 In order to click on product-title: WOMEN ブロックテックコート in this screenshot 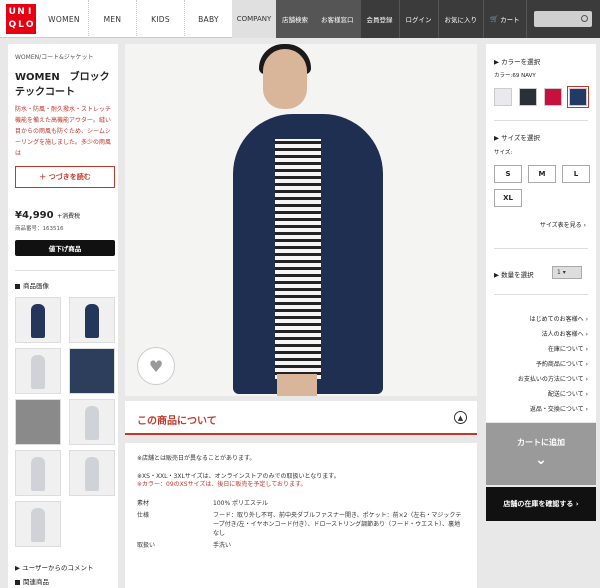, I will do `click(62, 85)`.